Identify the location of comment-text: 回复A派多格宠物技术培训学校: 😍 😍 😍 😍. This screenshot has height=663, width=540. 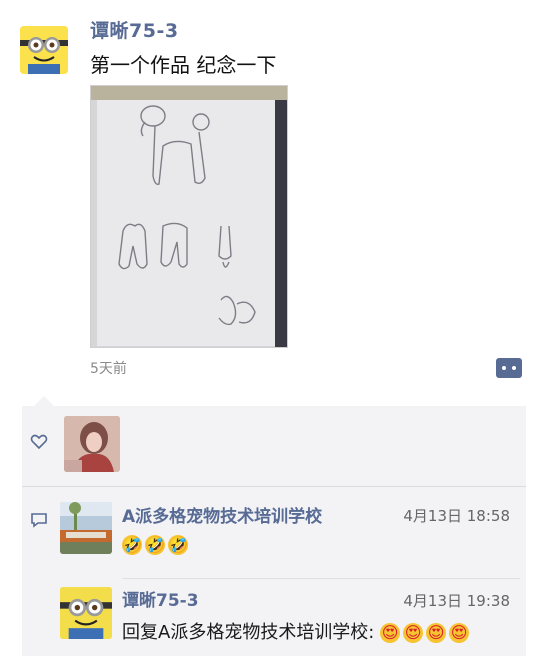
(297, 631).